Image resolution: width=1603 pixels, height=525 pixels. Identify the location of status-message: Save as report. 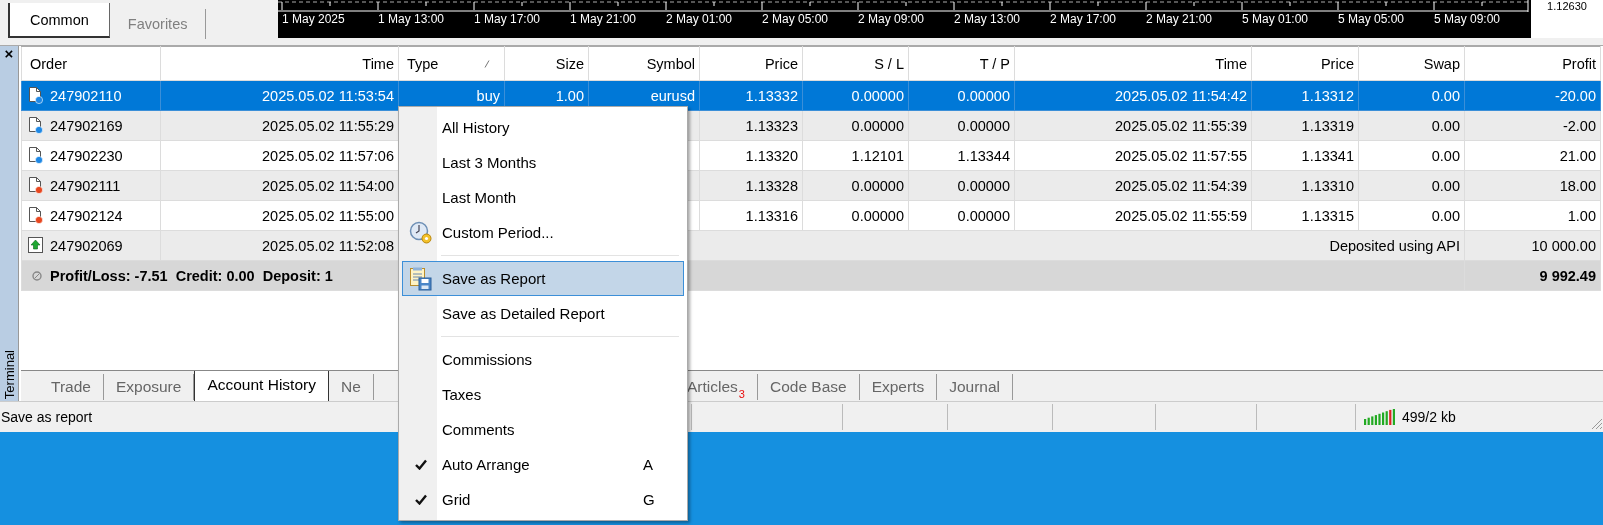
(47, 417).